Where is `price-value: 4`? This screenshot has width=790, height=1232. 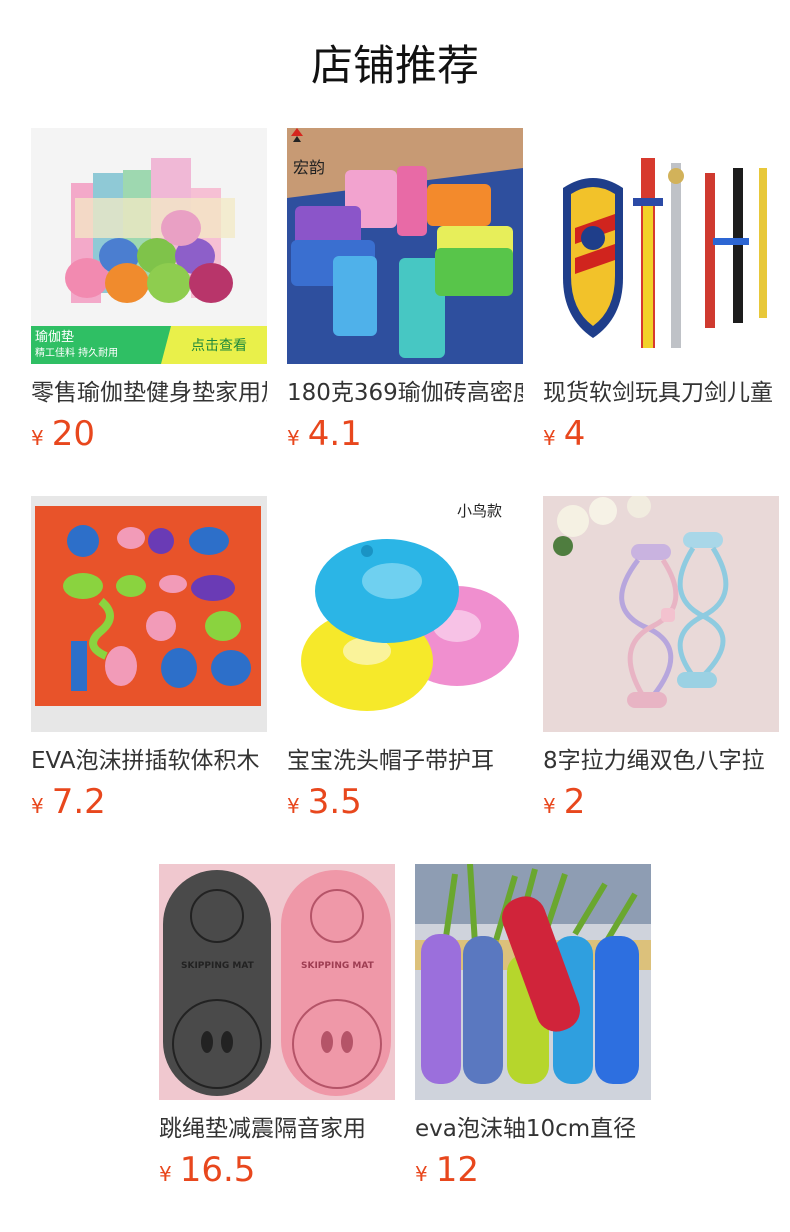
price-value: 4 is located at coordinates (574, 434).